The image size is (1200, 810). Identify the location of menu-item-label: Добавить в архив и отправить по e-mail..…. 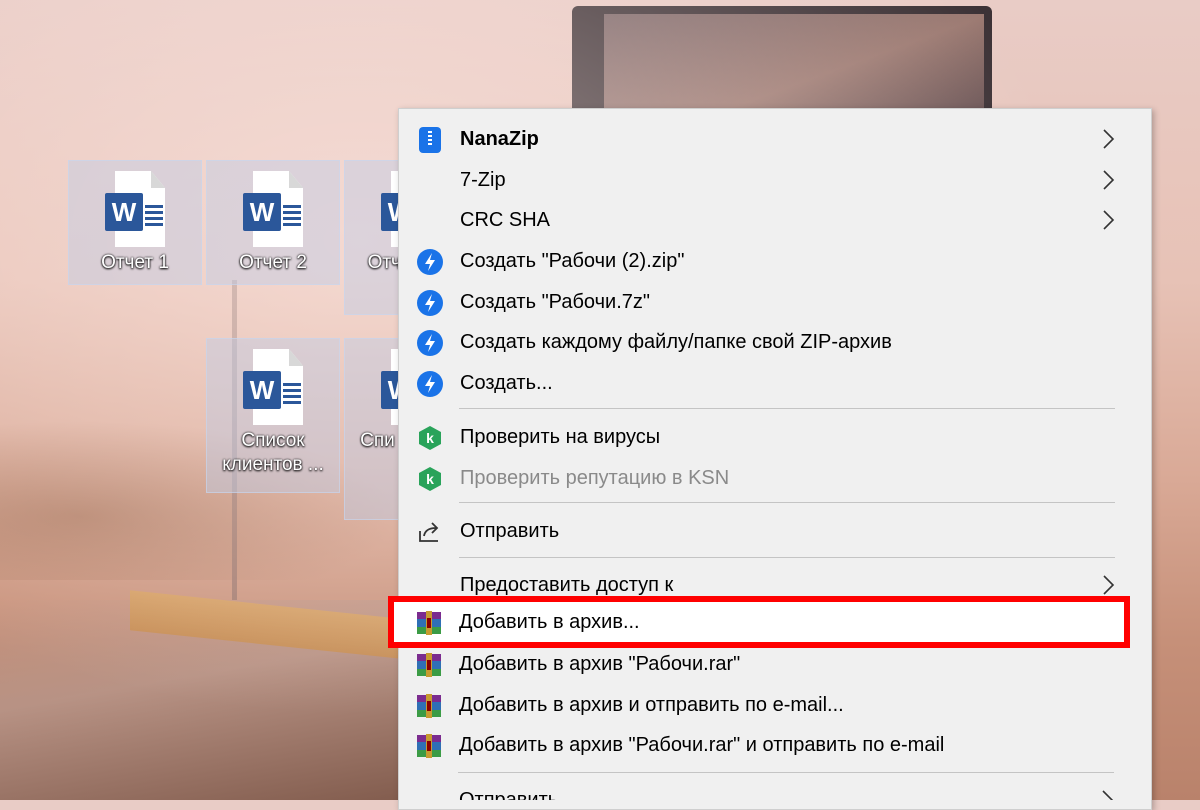
(651, 705).